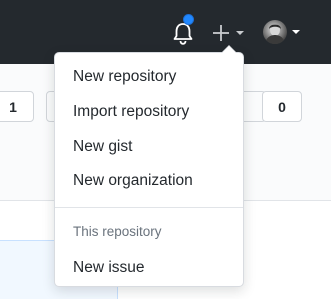 The image size is (331, 299). Describe the element at coordinates (275, 32) in the screenshot. I see `avatar` at that location.